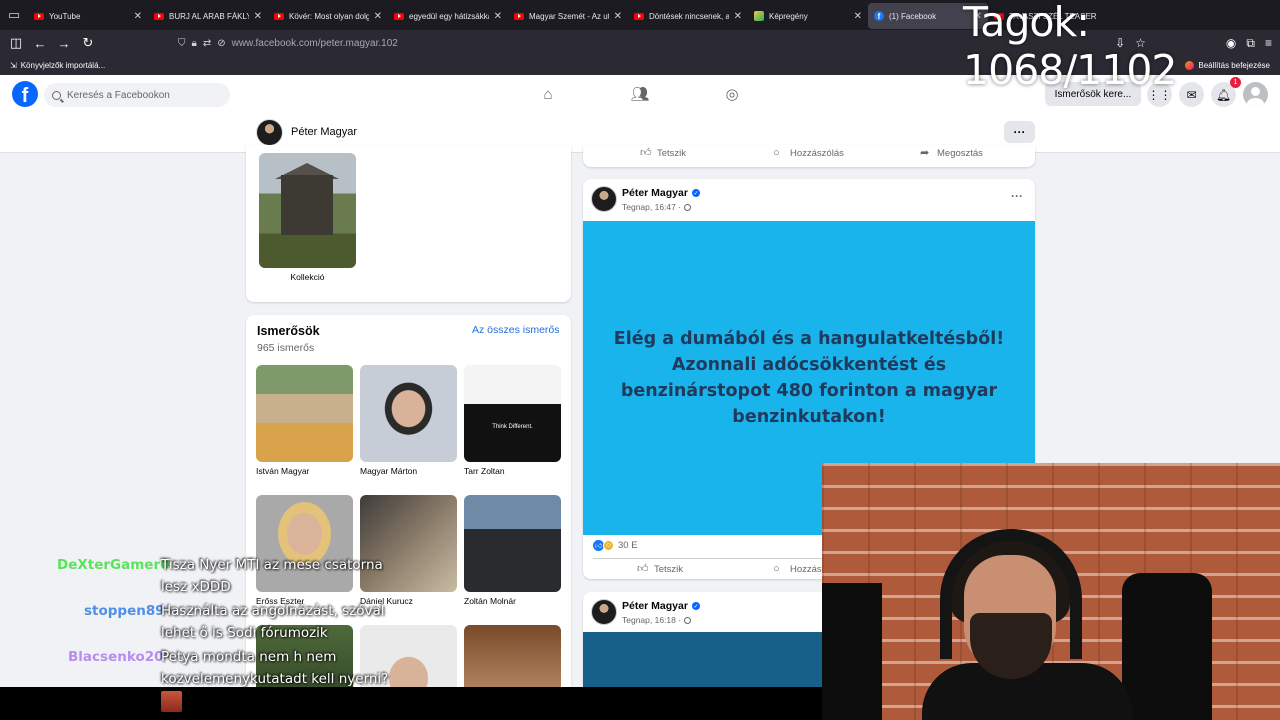 The image size is (1280, 720). I want to click on browser-tab: Magyar Szemét - Az ut ✕, so click(568, 16).